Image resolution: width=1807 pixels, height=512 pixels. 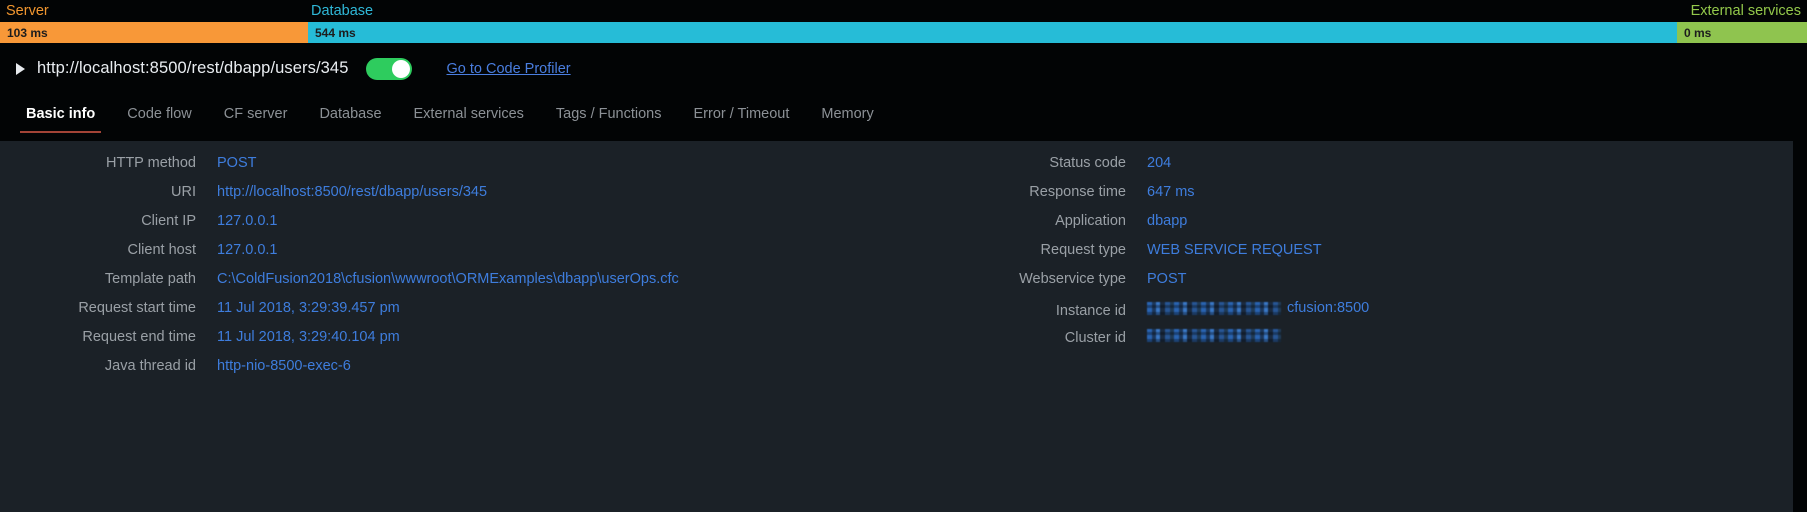 What do you see at coordinates (308, 337) in the screenshot?
I see `value-request-end-time: 11 Jul 2018, 3:29:40.104 pm` at bounding box center [308, 337].